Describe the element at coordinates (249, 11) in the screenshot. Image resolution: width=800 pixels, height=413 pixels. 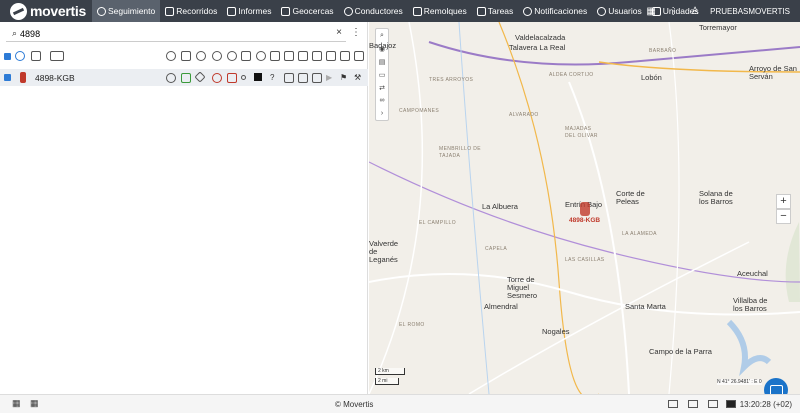
I see `nav-informes: Informes` at that location.